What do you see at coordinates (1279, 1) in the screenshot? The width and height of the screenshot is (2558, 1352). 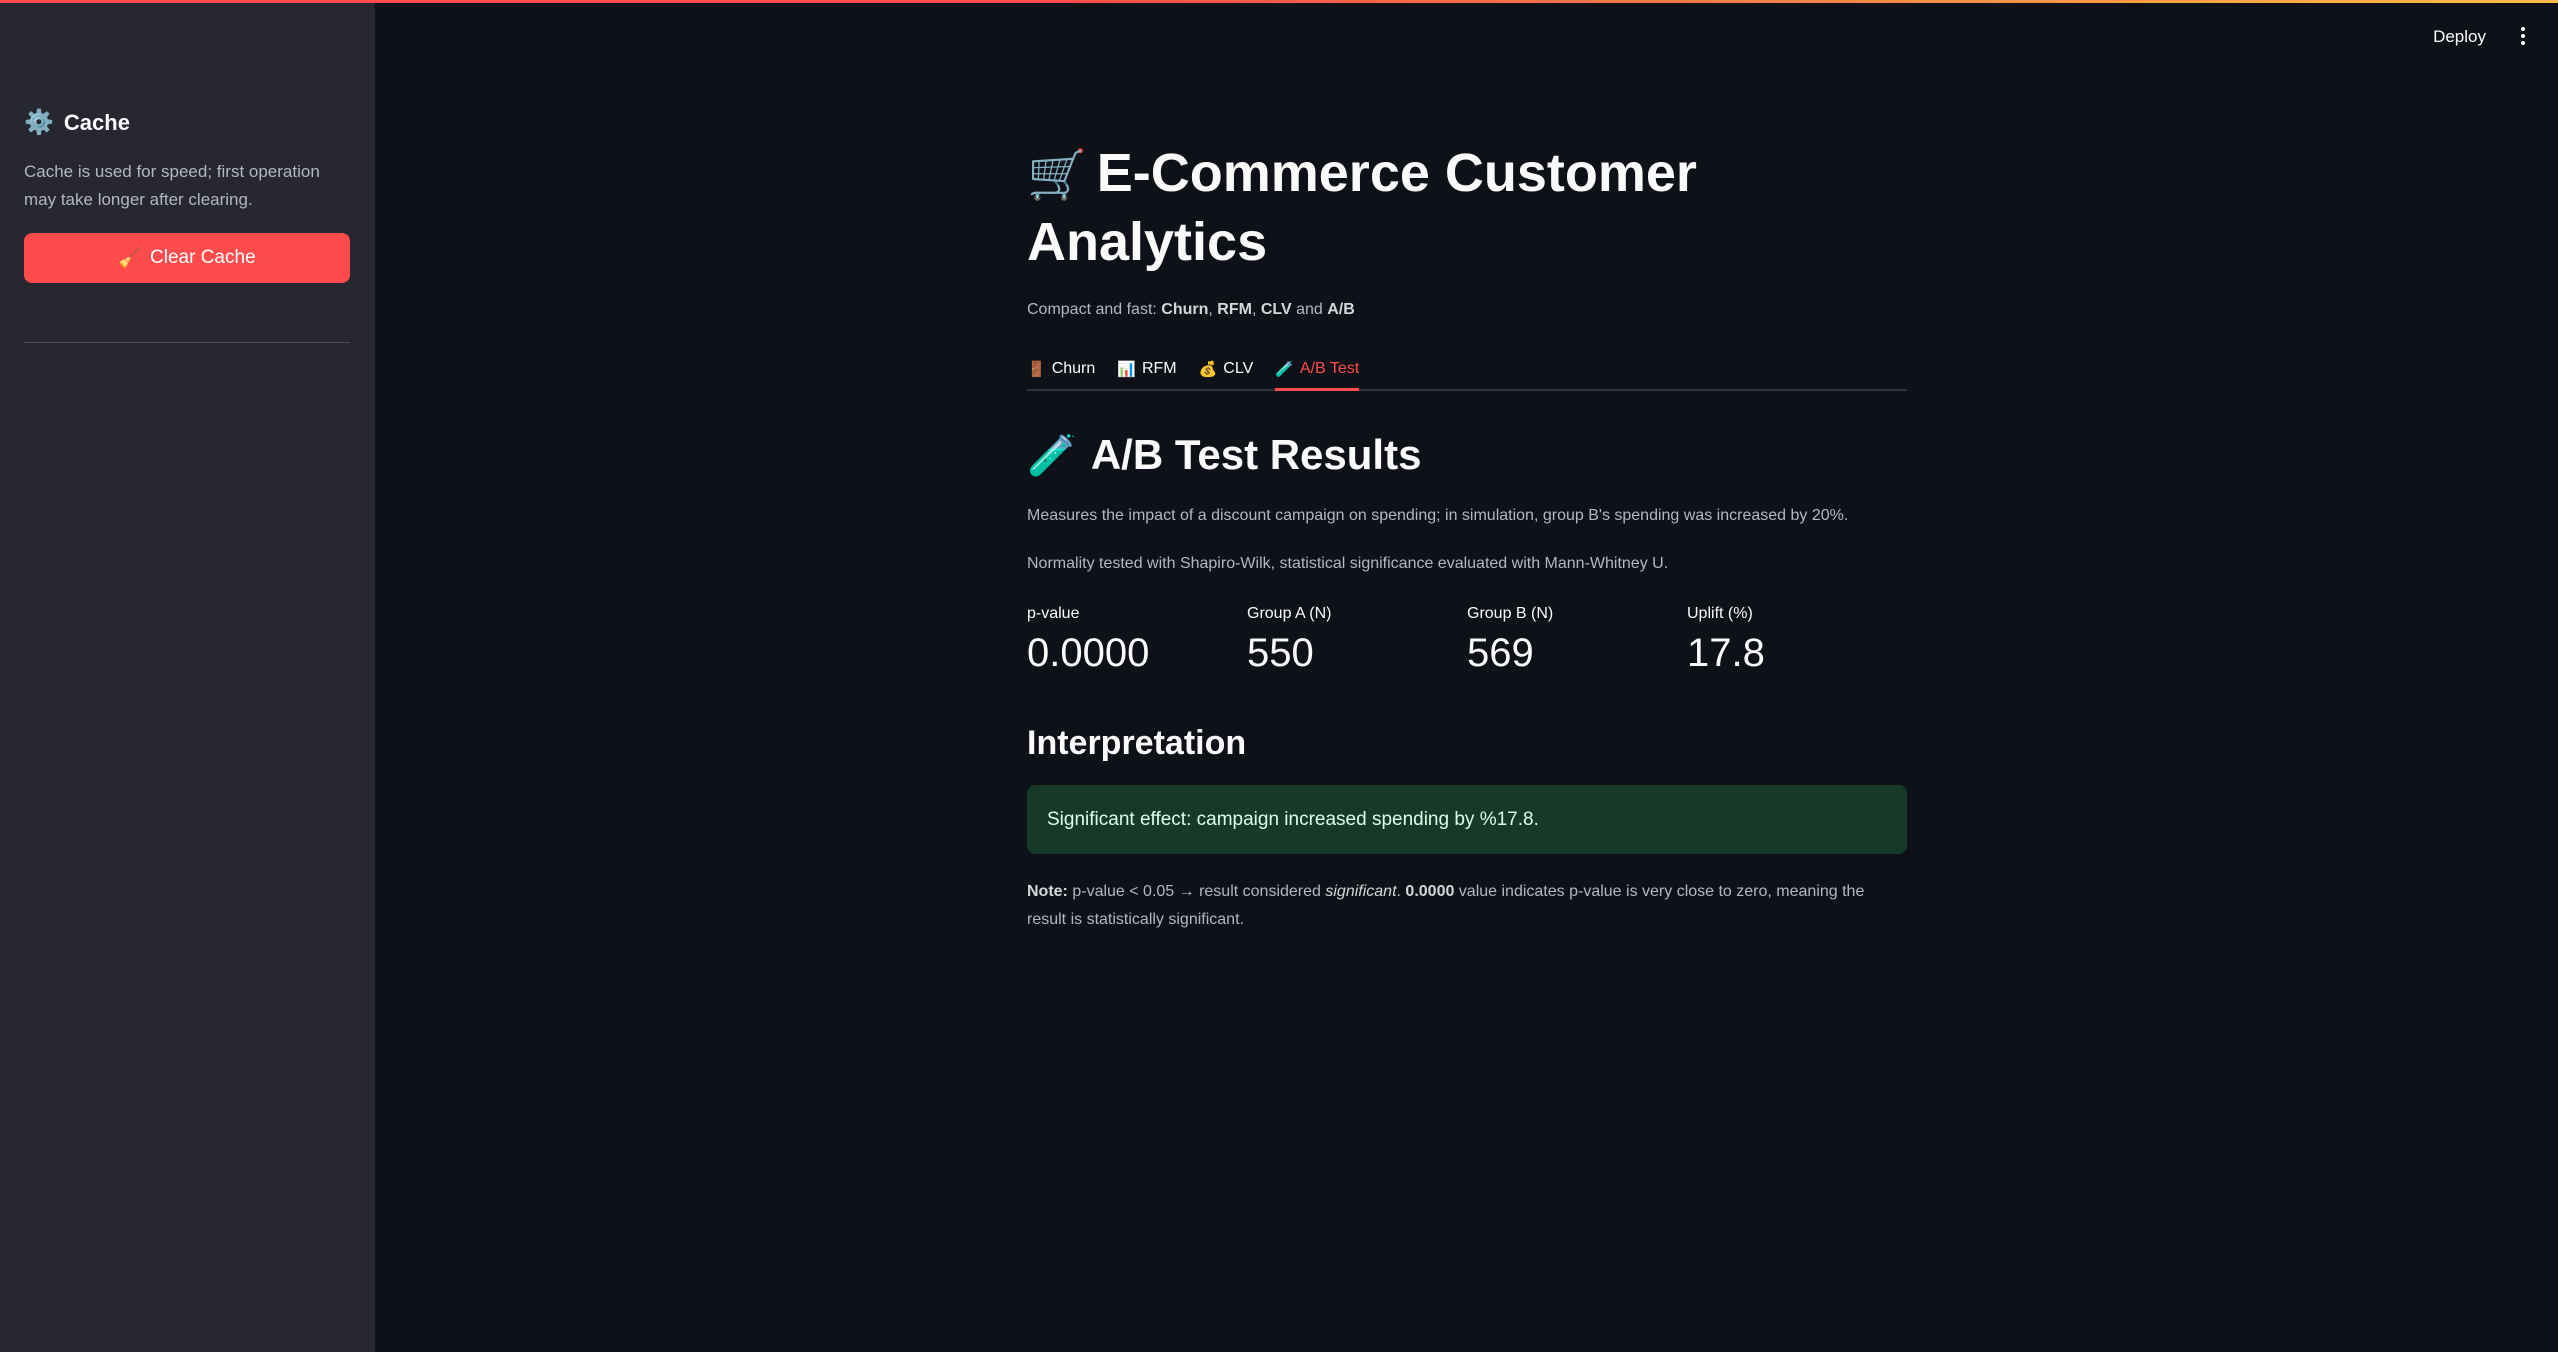 I see `top-accent-bar` at bounding box center [1279, 1].